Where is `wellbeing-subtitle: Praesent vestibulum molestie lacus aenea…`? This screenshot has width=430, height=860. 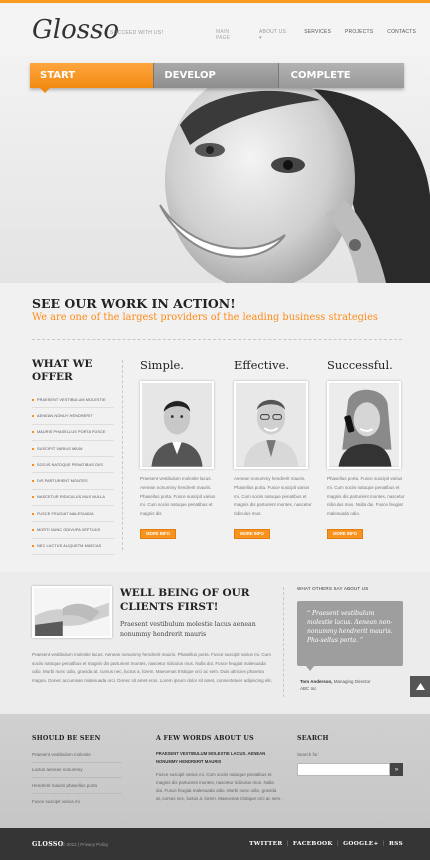
wellbeing-subtitle: Praesent vestibulum molestie lacus aenea… is located at coordinates (188, 629).